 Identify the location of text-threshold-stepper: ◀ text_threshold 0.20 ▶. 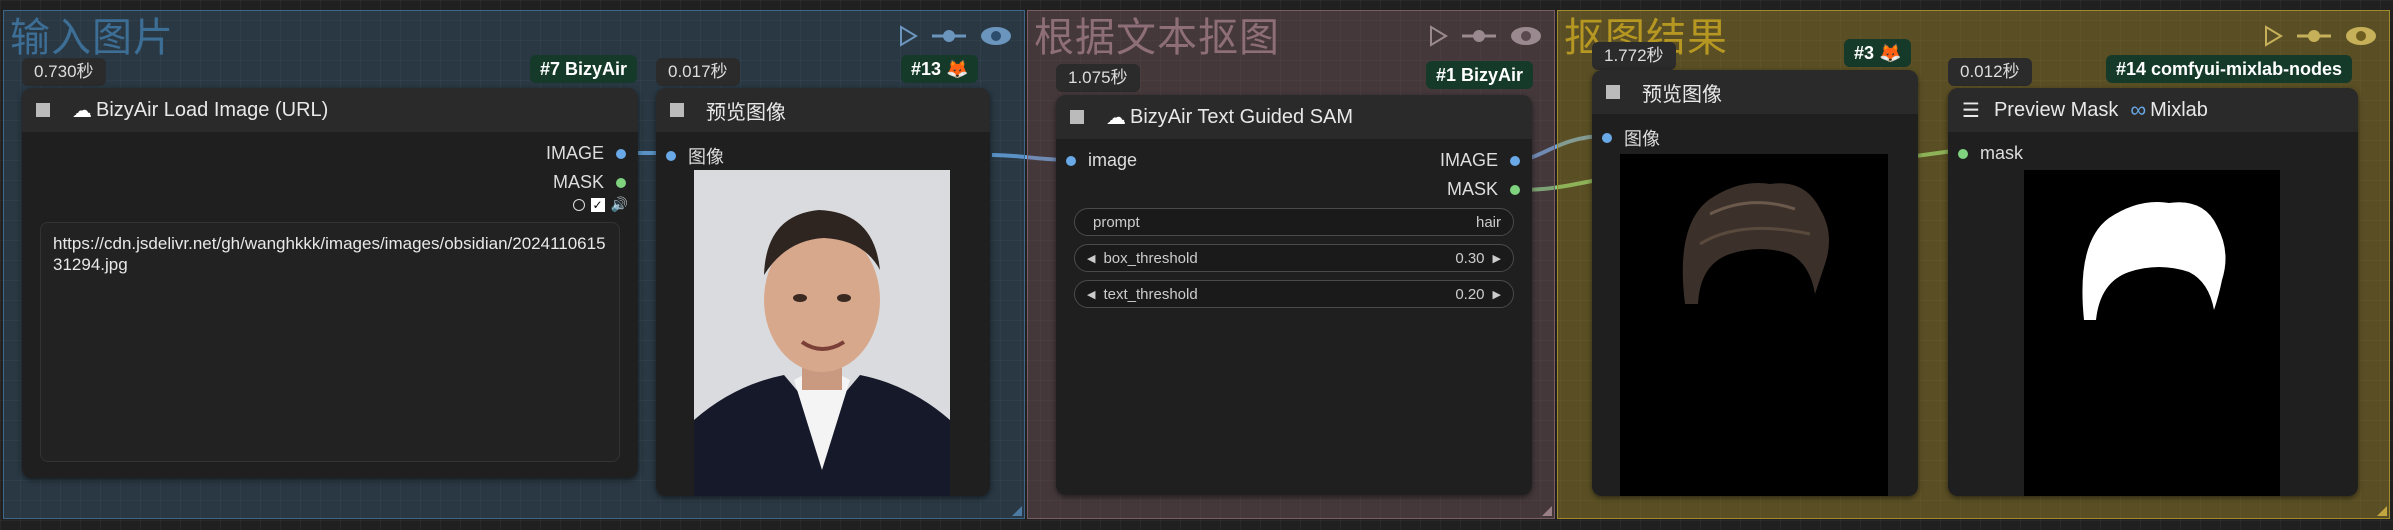
(1294, 294).